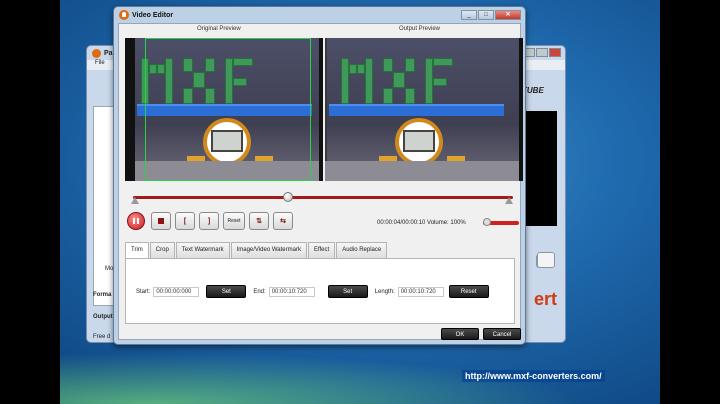 This screenshot has width=720, height=404. I want to click on set-start-button: [, so click(185, 221).